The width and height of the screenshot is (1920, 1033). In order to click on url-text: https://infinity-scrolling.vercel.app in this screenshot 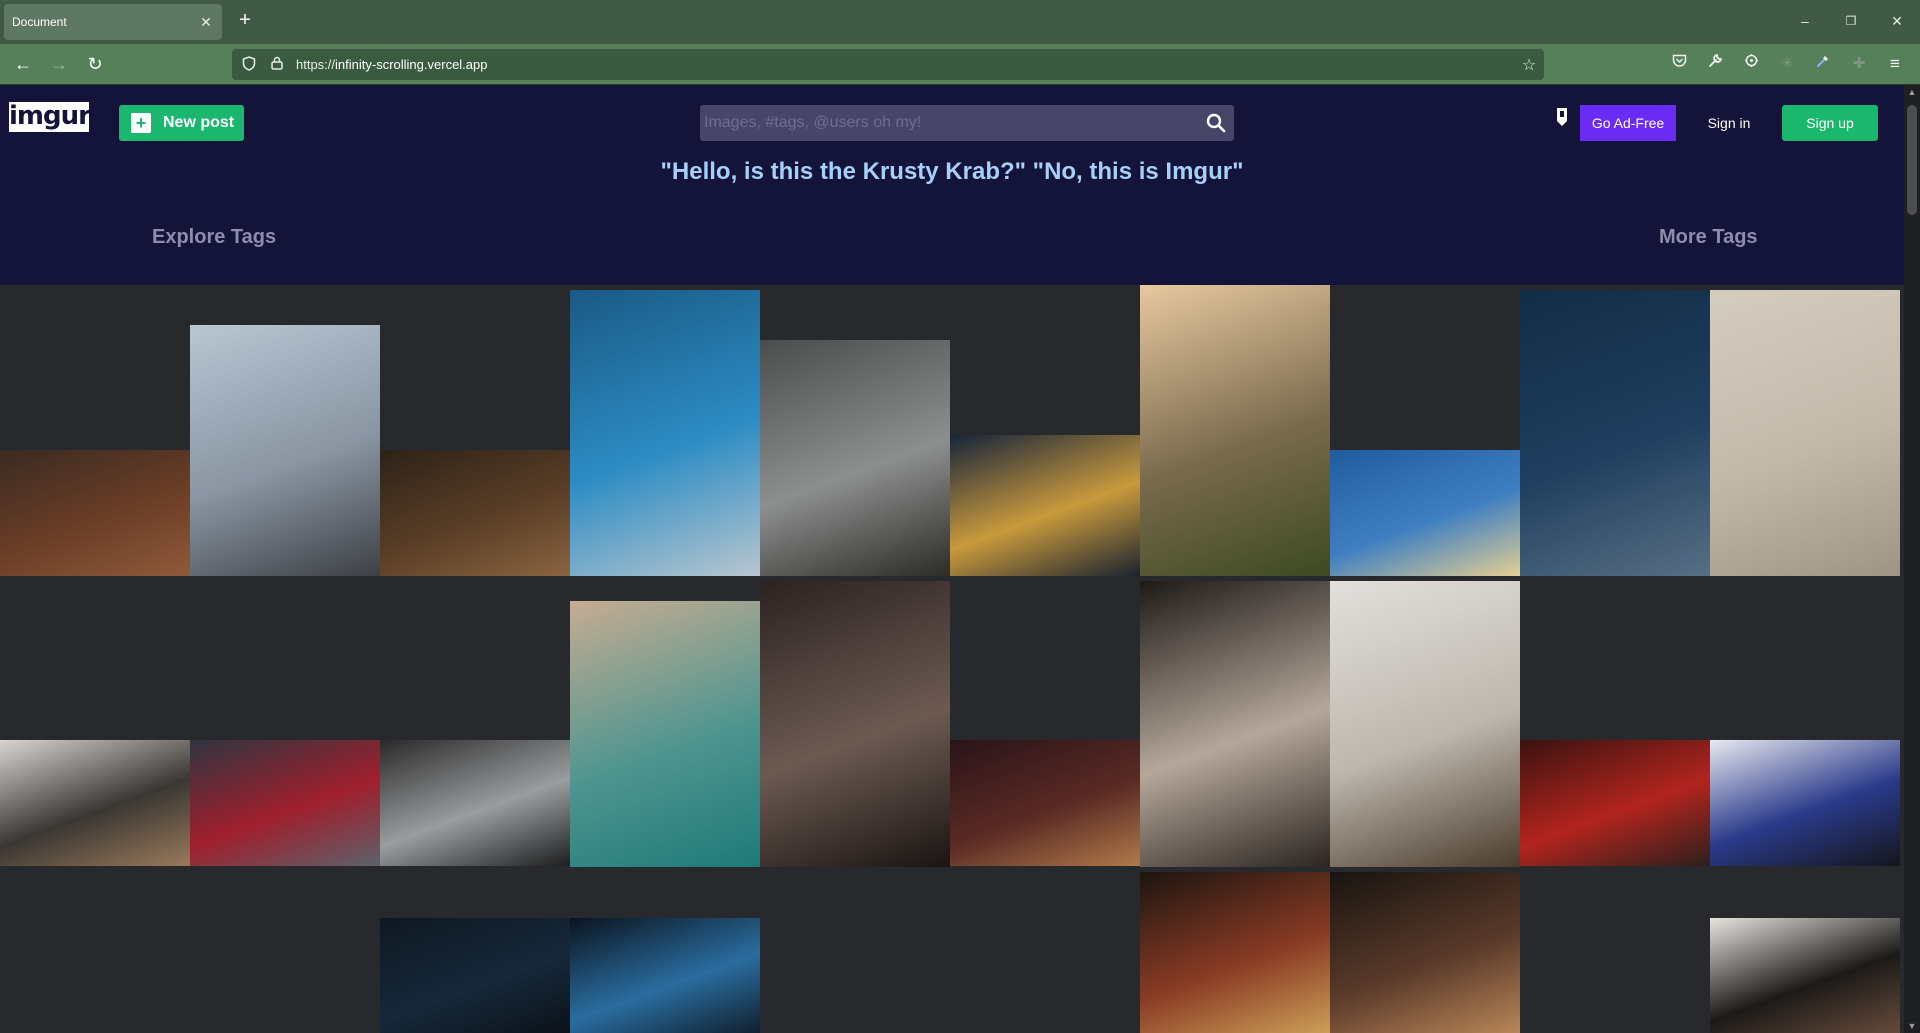, I will do `click(905, 64)`.